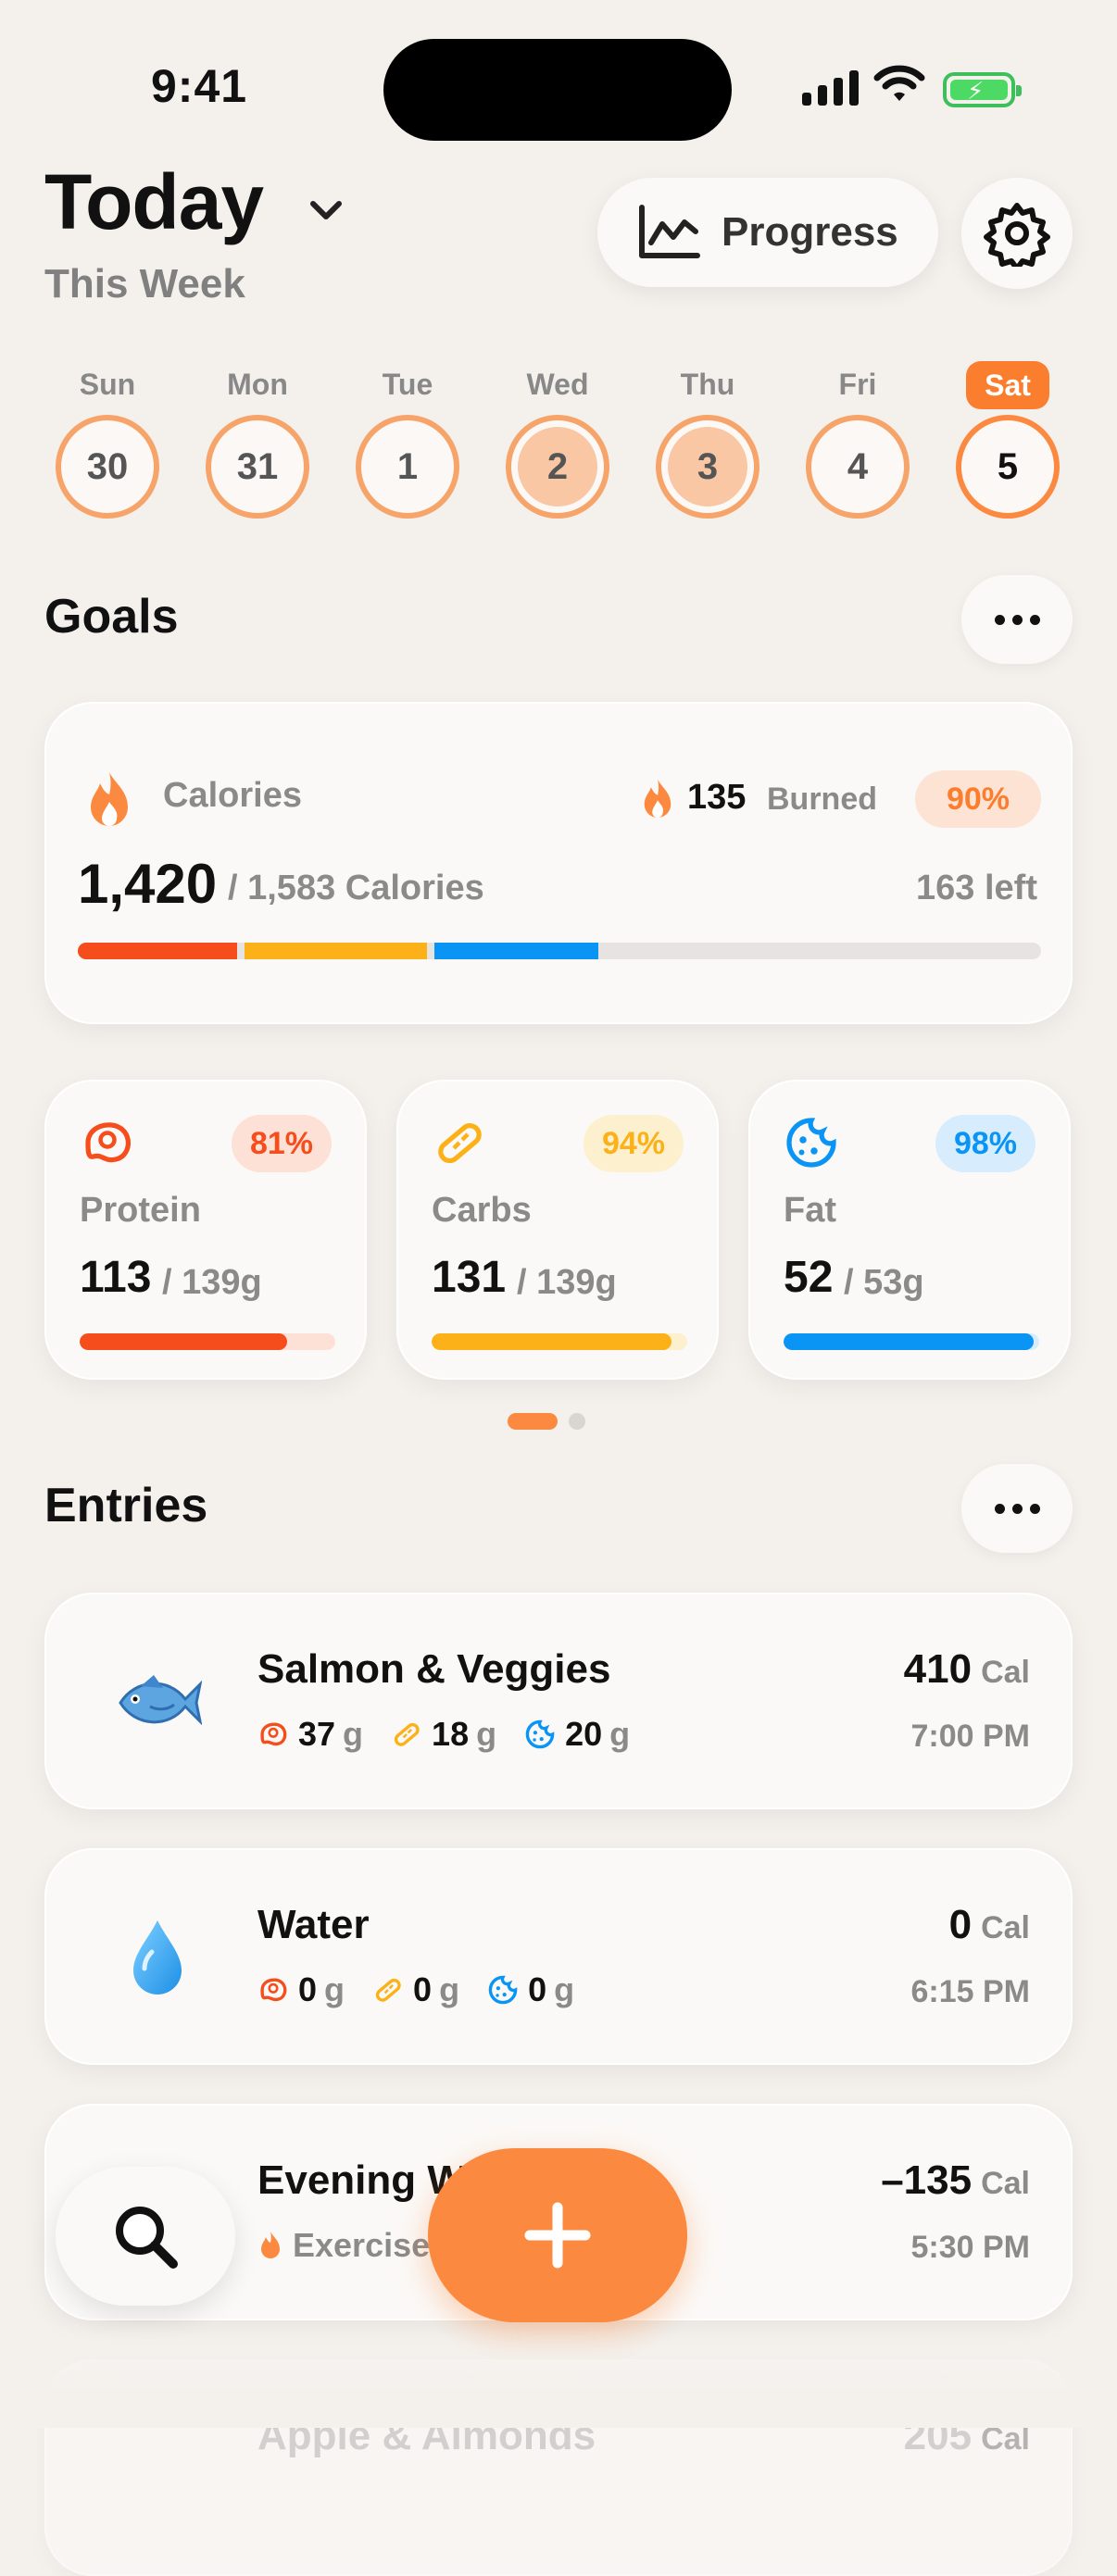 This screenshot has width=1117, height=2576. I want to click on calories-consumed: 1,420, so click(148, 884).